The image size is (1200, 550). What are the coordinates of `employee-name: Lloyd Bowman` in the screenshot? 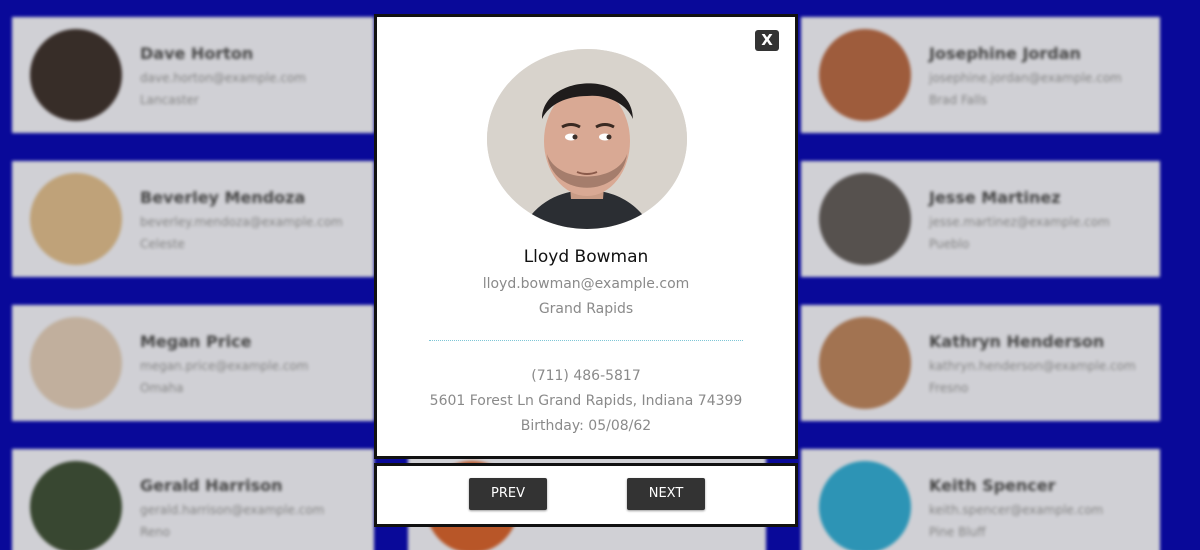 It's located at (586, 257).